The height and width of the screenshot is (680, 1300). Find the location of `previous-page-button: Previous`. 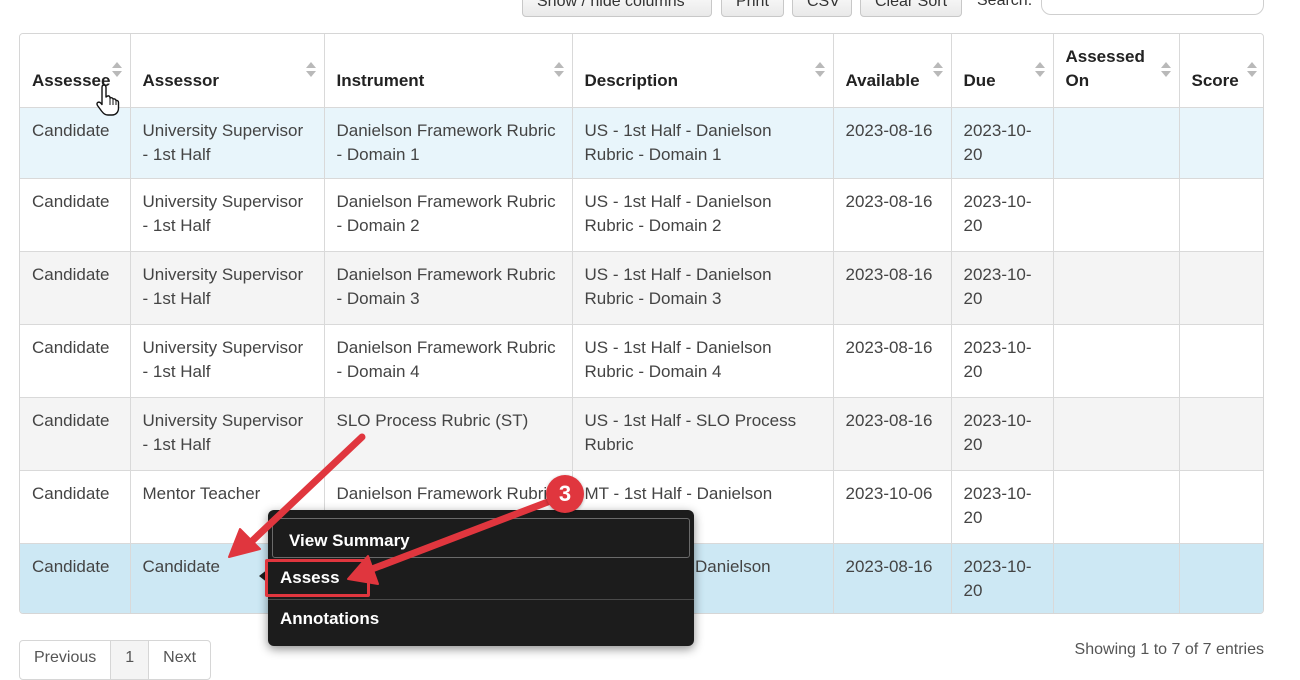

previous-page-button: Previous is located at coordinates (66, 660).